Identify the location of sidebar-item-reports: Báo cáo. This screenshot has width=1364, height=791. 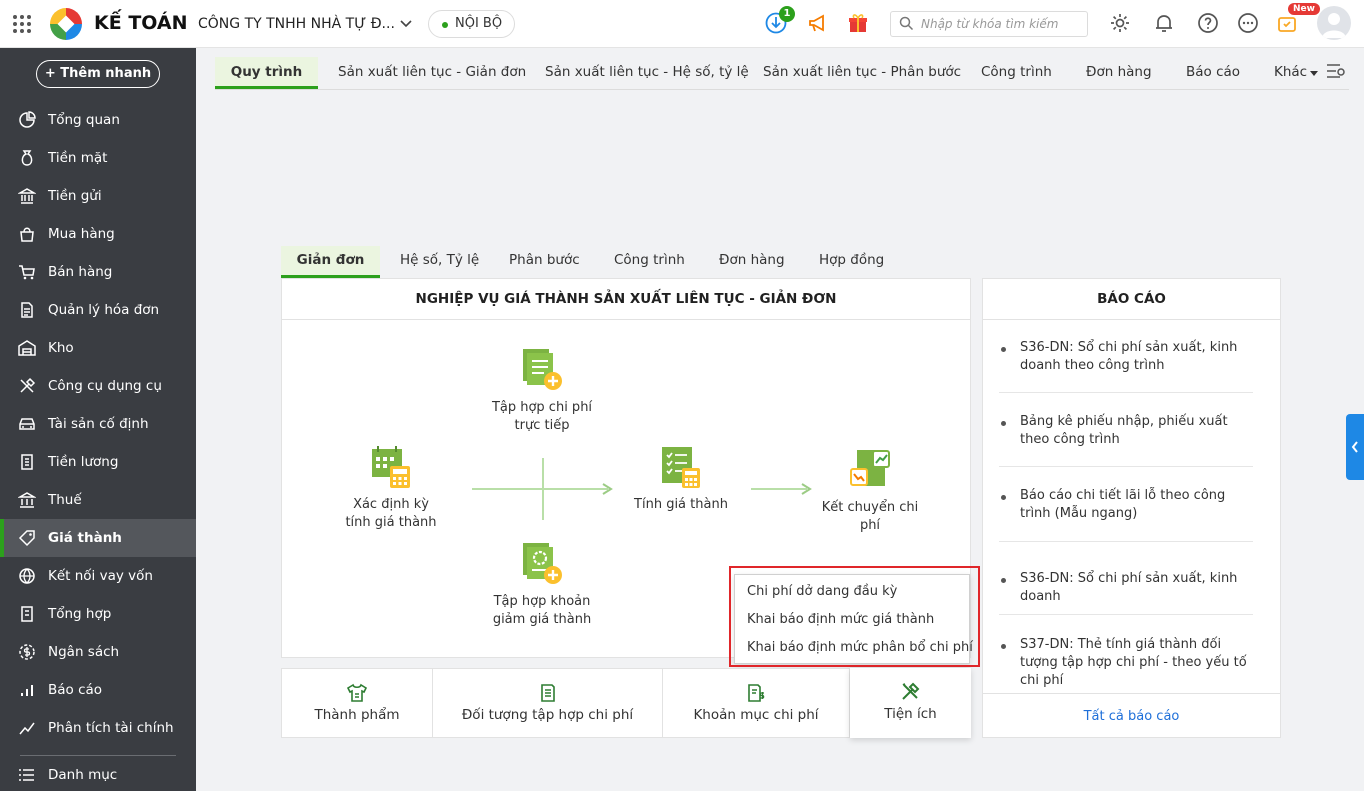
(98, 690).